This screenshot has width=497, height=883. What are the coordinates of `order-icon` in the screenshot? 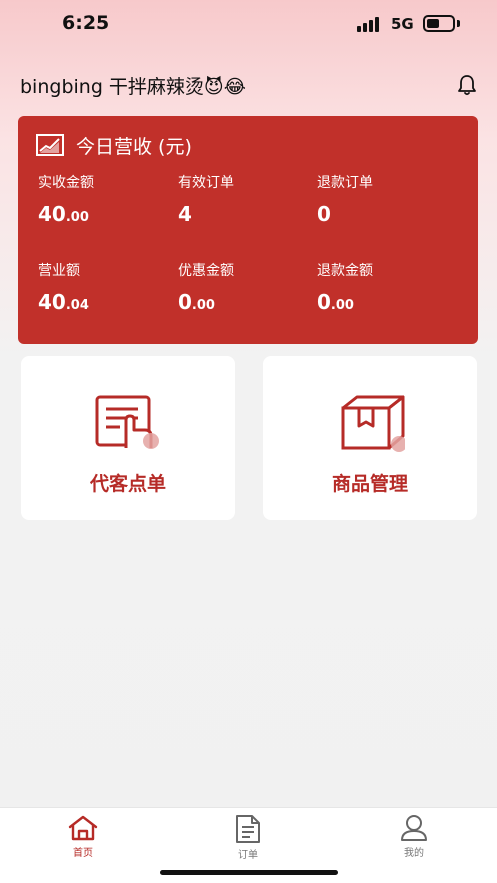 It's located at (248, 829).